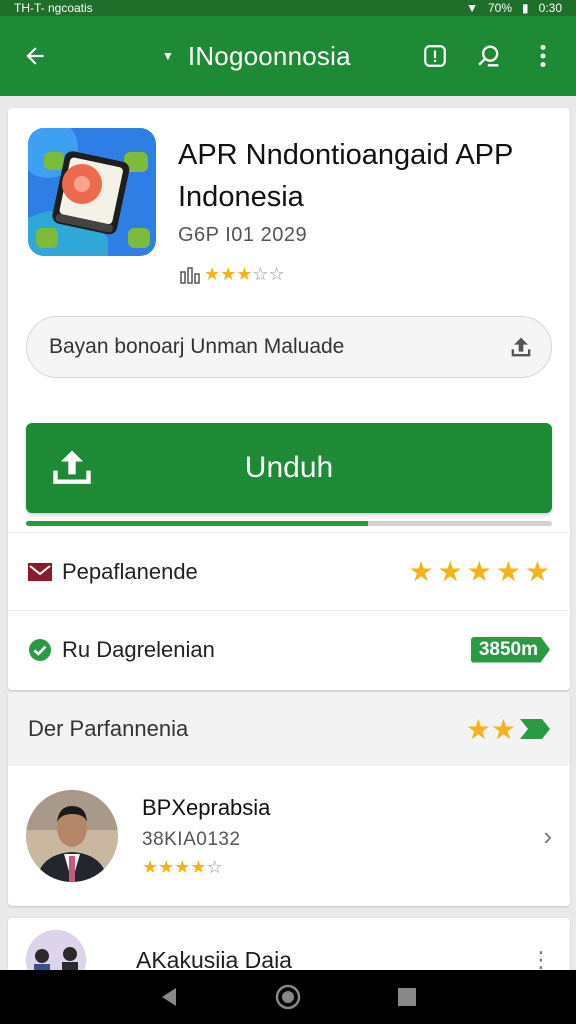 Image resolution: width=576 pixels, height=1024 pixels. Describe the element at coordinates (190, 275) in the screenshot. I see `chart-bars-icon` at that location.